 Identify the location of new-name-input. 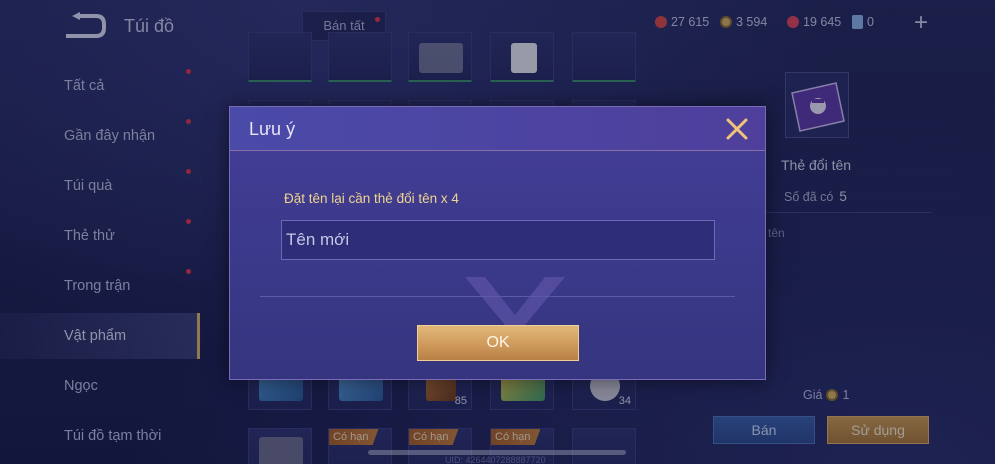
(498, 240).